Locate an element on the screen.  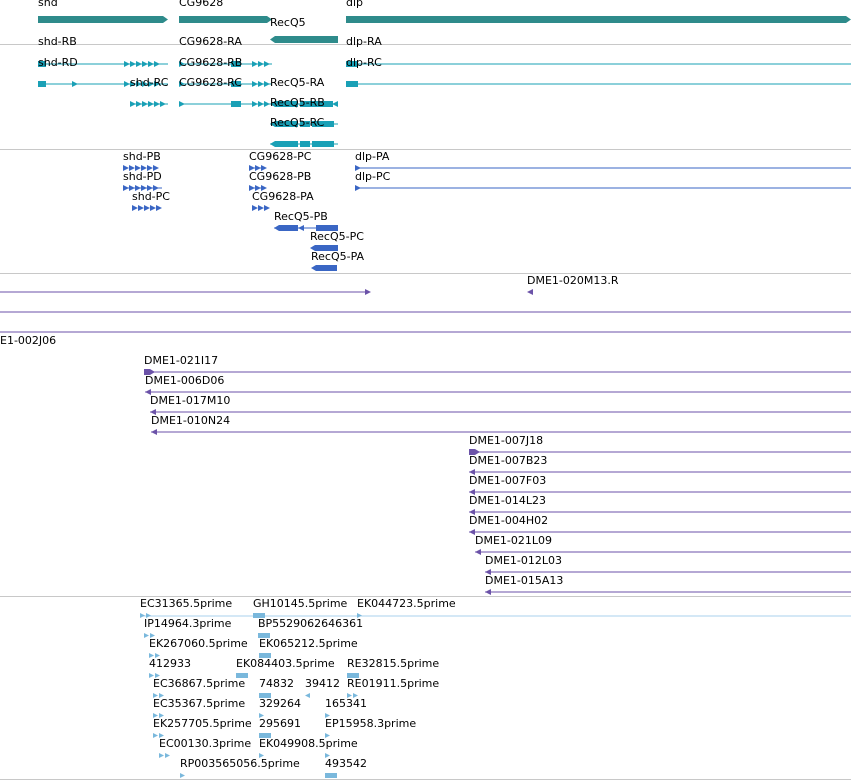
clone-arrow is located at coordinates (368, 292).